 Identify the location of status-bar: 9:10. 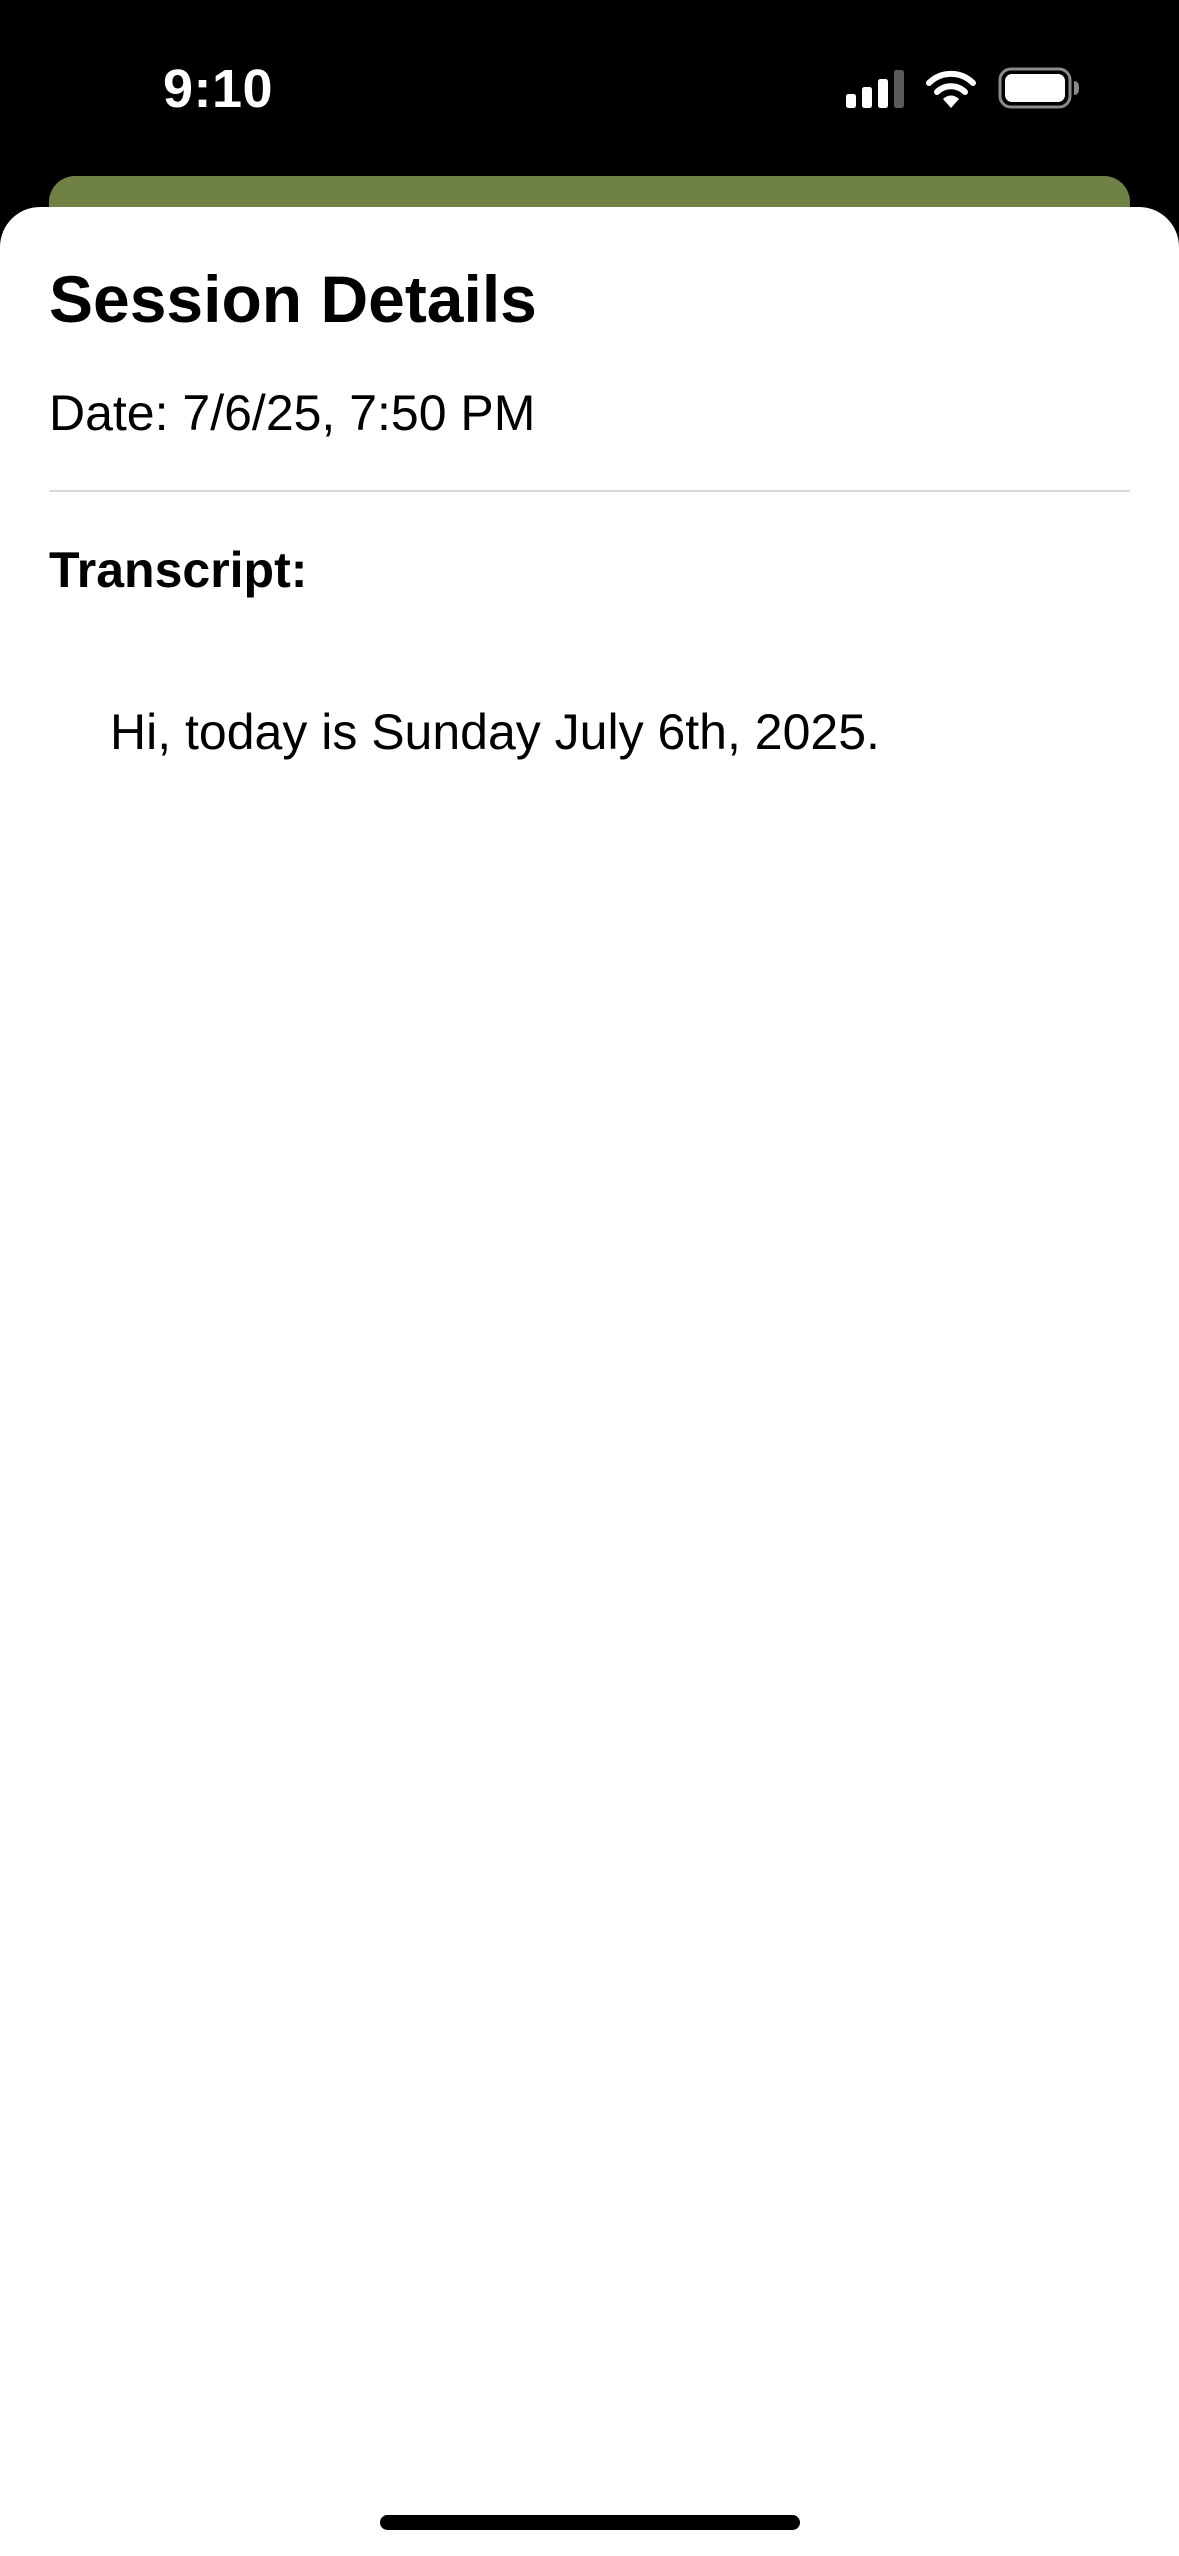
(589, 85).